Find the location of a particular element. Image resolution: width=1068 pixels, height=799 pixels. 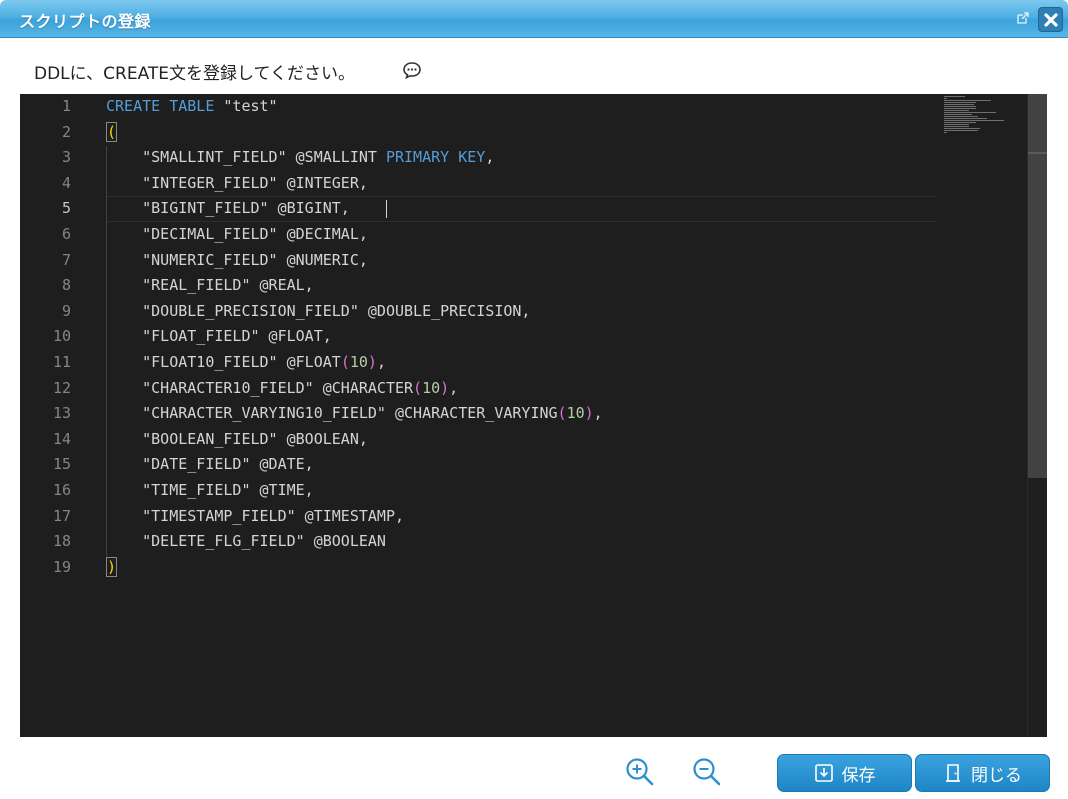

popout-icon is located at coordinates (1023, 18).